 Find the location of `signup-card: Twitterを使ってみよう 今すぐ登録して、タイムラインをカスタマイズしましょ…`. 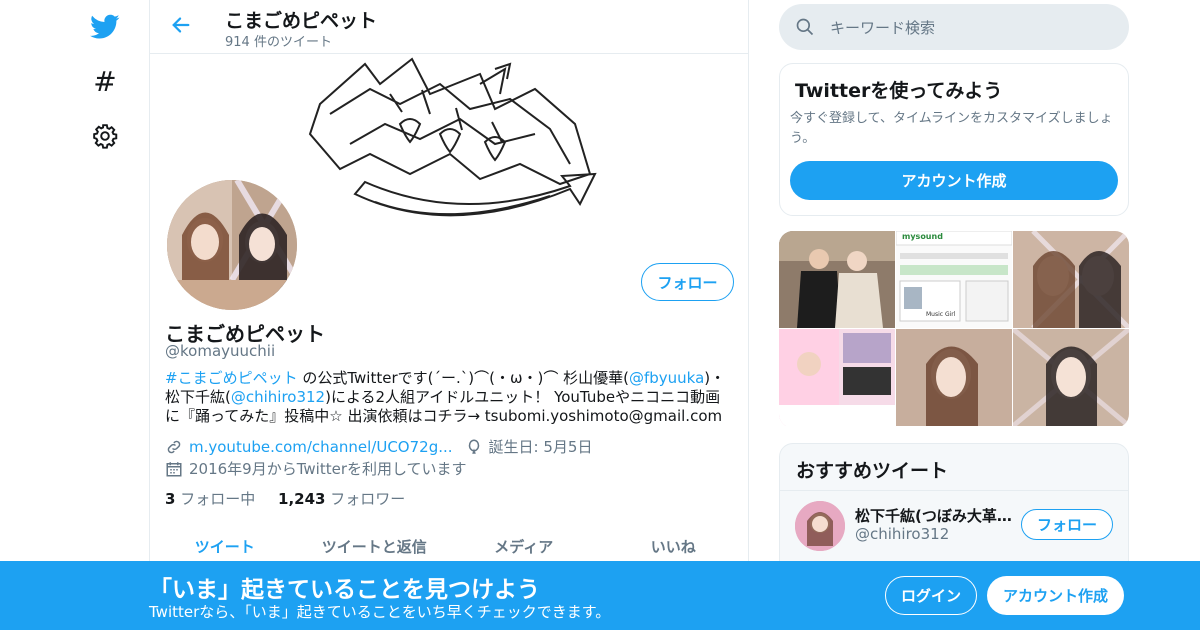

signup-card: Twitterを使ってみよう 今すぐ登録して、タイムラインをカスタマイズしましょ… is located at coordinates (954, 139).